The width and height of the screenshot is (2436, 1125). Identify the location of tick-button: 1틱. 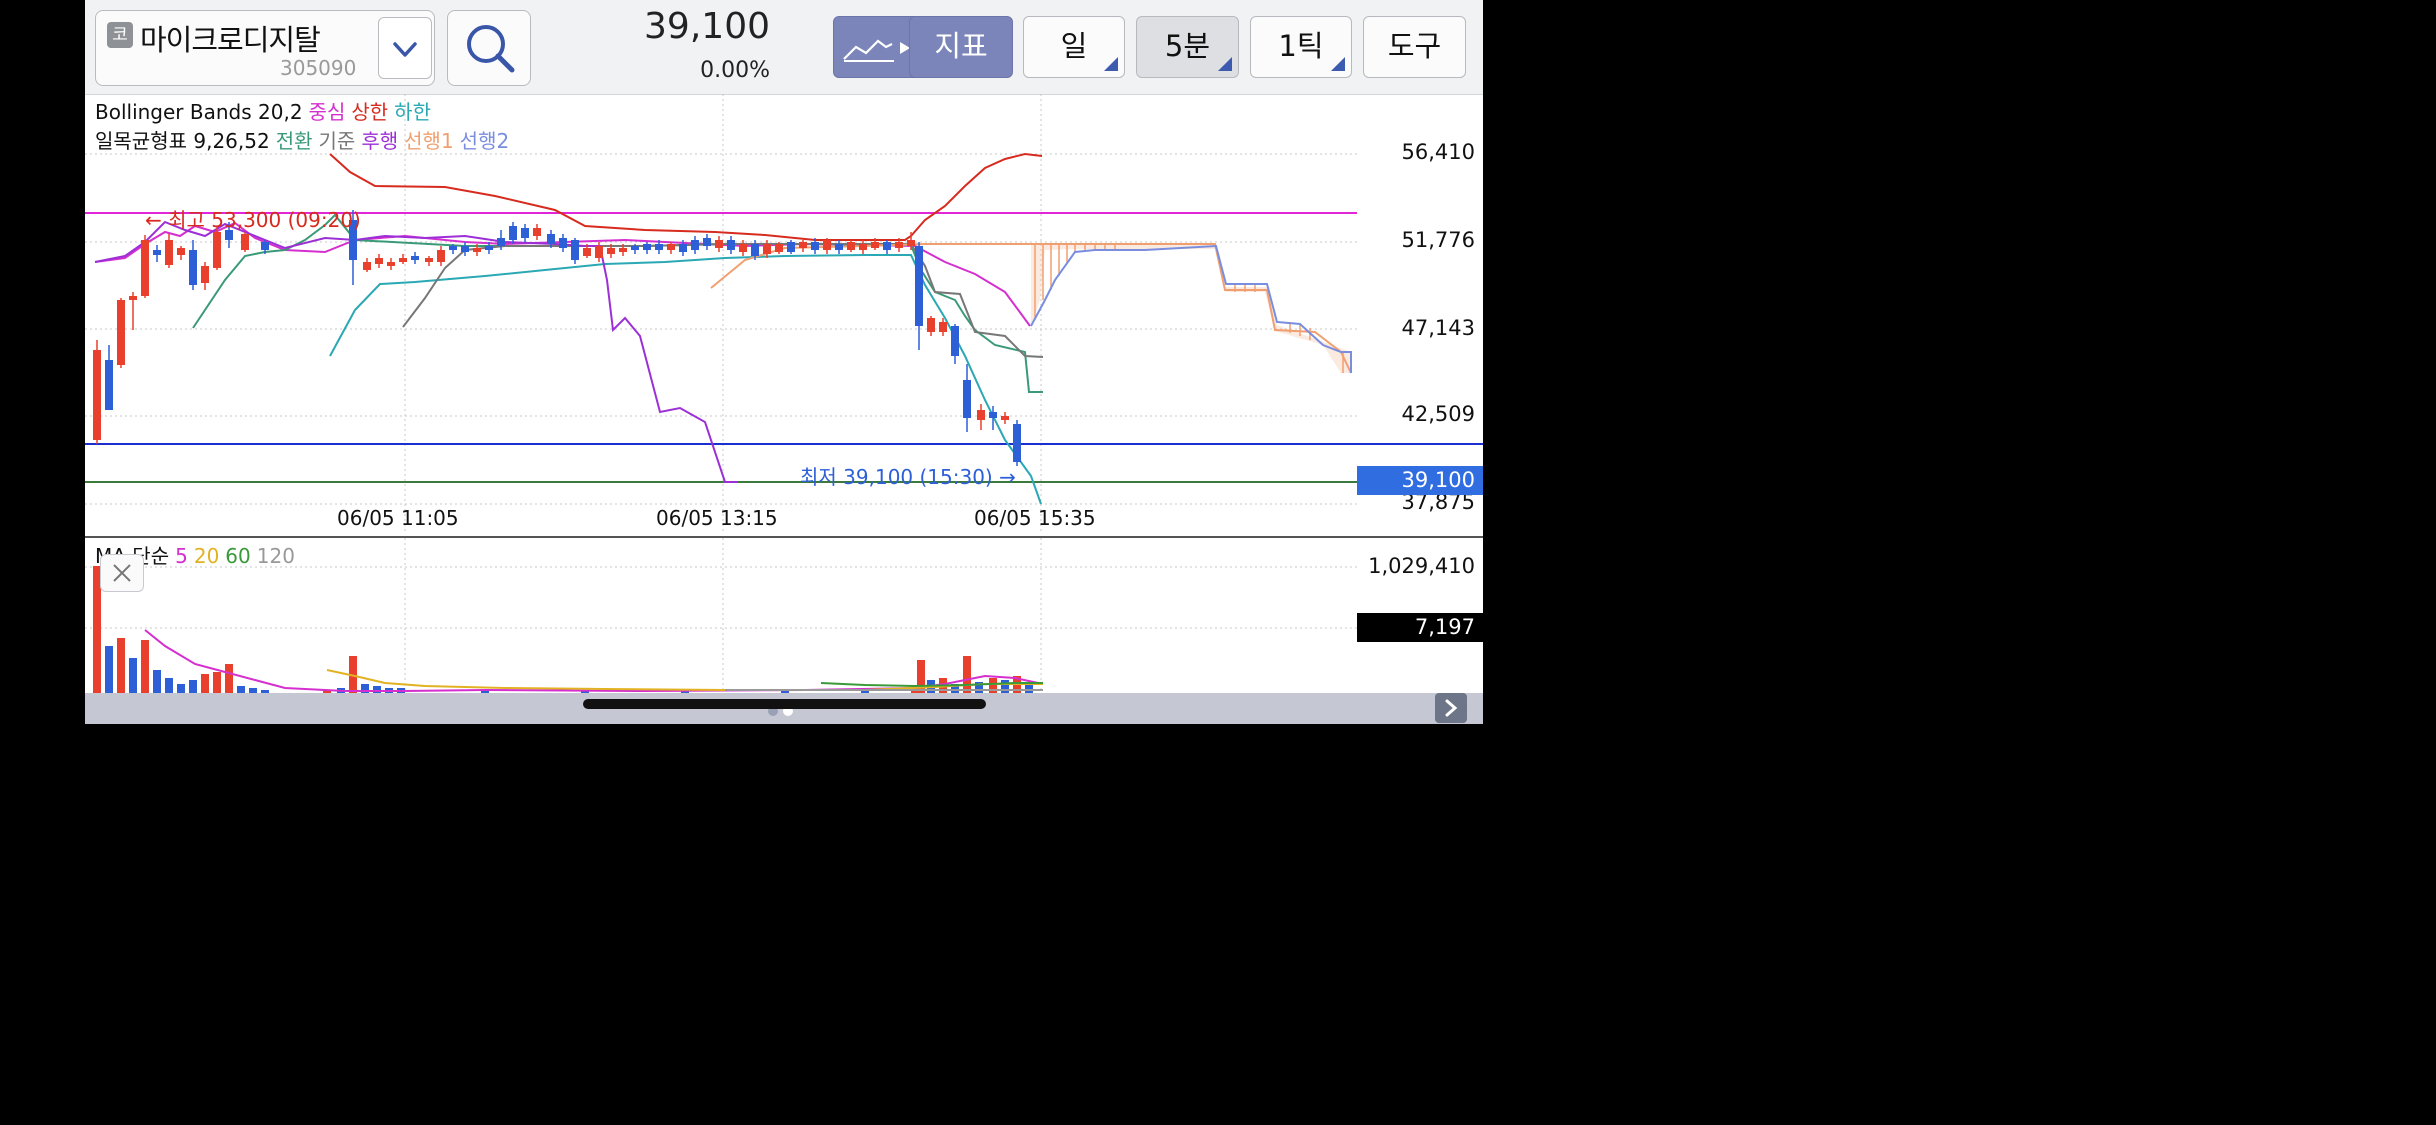
(1301, 47).